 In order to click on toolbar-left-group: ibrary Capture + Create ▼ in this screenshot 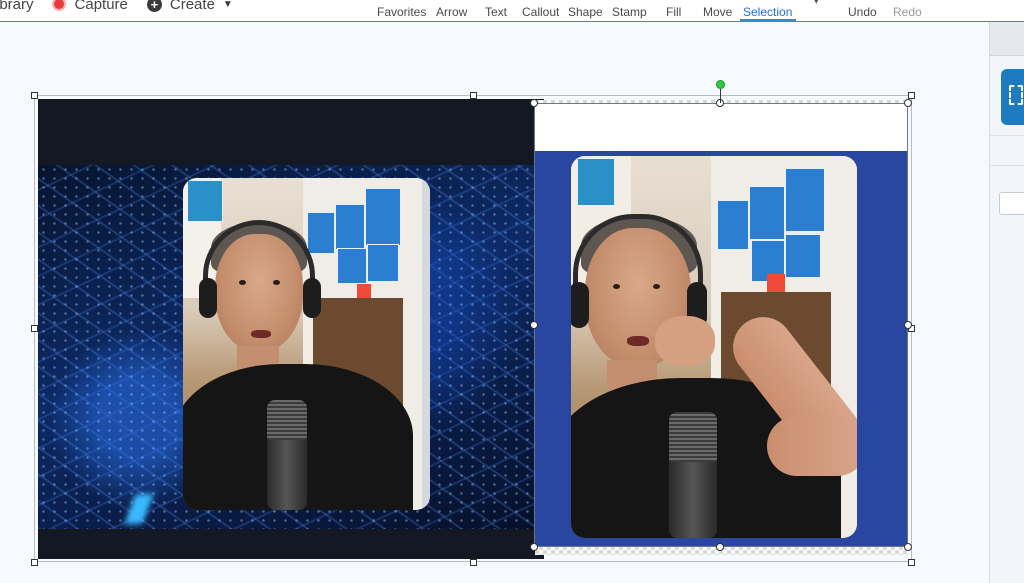, I will do `click(116, 7)`.